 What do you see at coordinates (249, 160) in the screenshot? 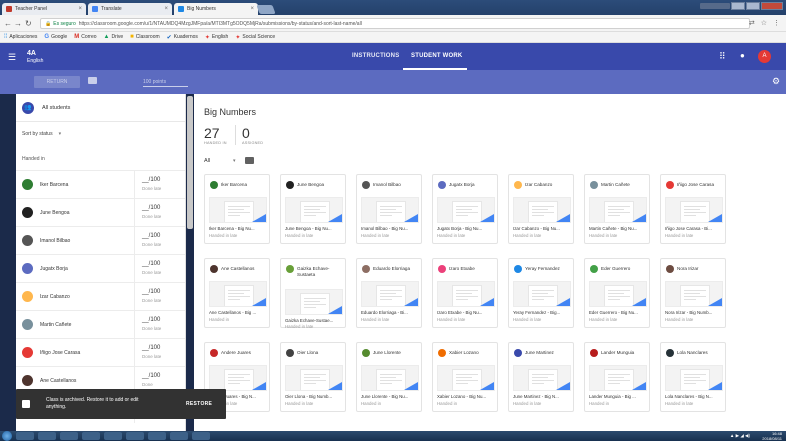
I see `folder-icon` at bounding box center [249, 160].